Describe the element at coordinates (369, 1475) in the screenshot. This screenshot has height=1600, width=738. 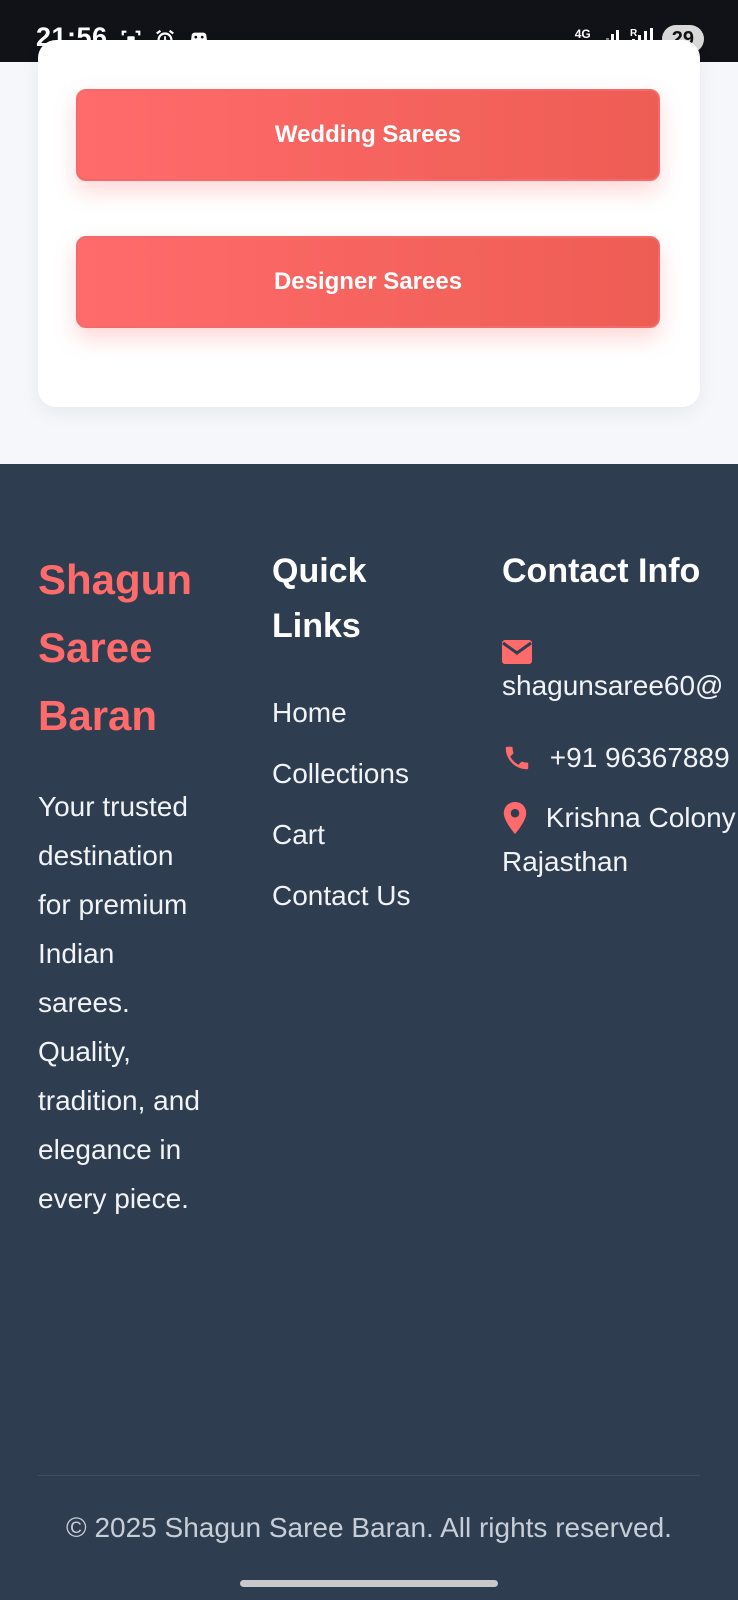
I see `footer-divider` at that location.